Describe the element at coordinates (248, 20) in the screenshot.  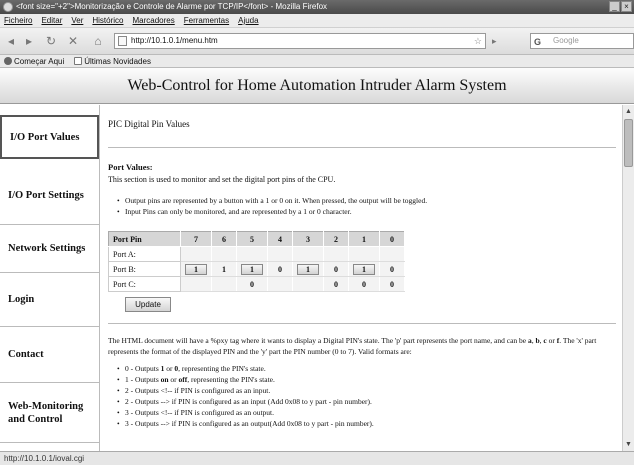
I see `menu-ajuda: Ajuda` at that location.